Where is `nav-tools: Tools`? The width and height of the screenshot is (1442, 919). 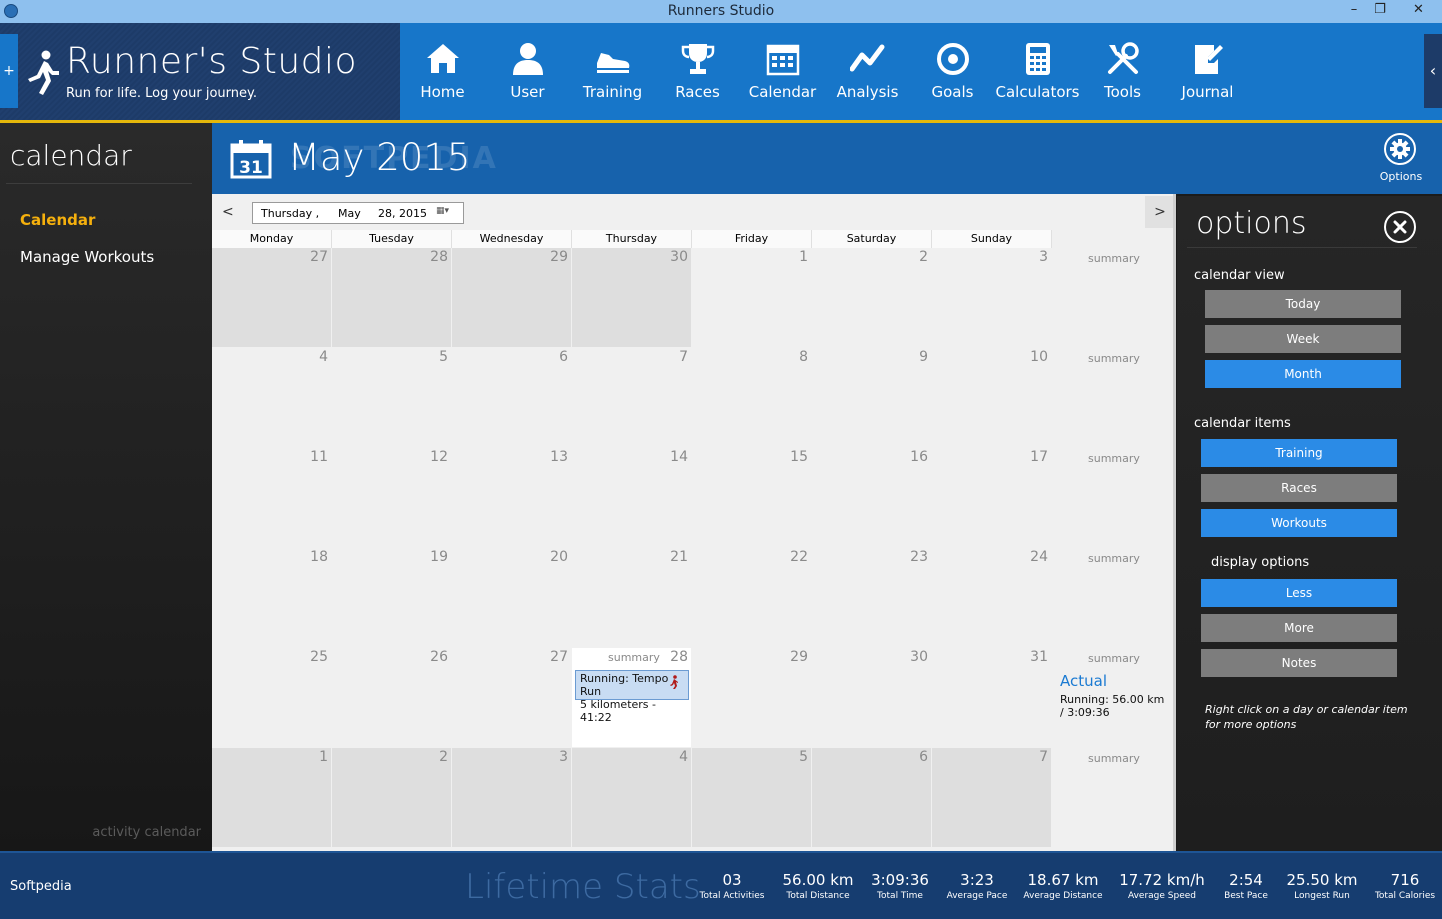
nav-tools: Tools is located at coordinates (1122, 71).